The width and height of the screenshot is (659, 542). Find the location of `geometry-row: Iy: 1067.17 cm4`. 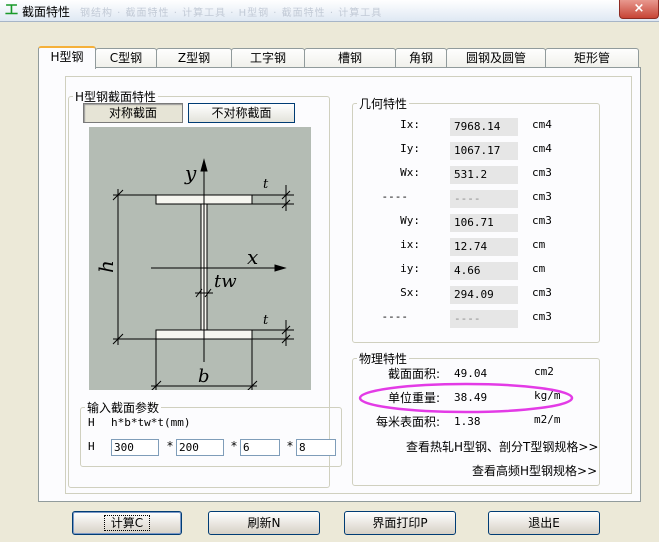

geometry-row: Iy: 1067.17 cm4 is located at coordinates (470, 152).